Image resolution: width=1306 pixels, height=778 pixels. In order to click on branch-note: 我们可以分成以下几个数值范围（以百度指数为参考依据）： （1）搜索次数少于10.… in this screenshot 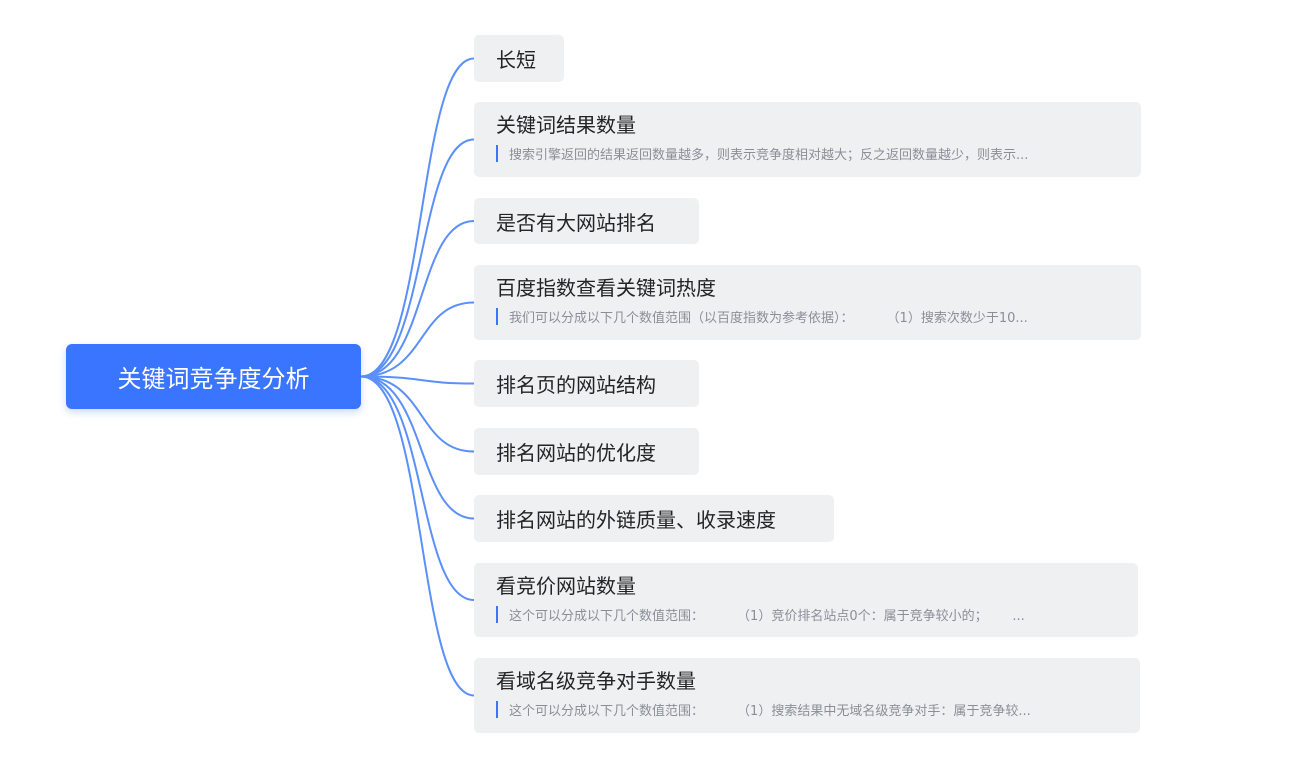, I will do `click(807, 316)`.